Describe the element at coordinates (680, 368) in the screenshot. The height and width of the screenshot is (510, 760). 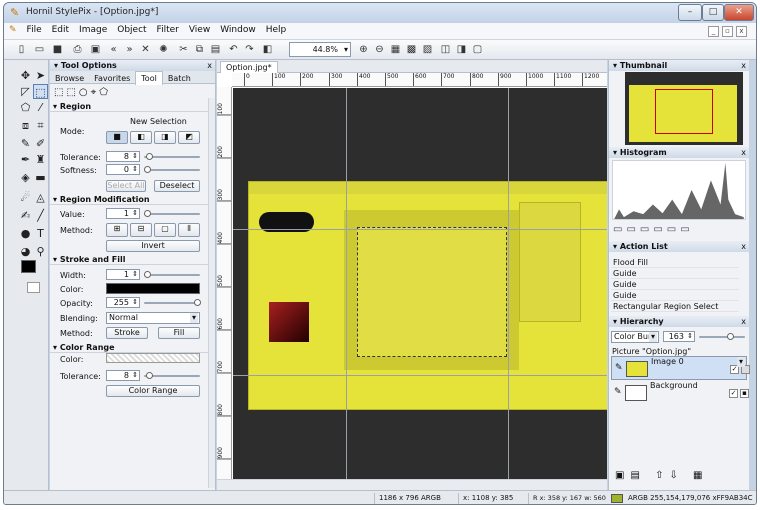
I see `layer-row: ✎ Image 0 ✓` at that location.